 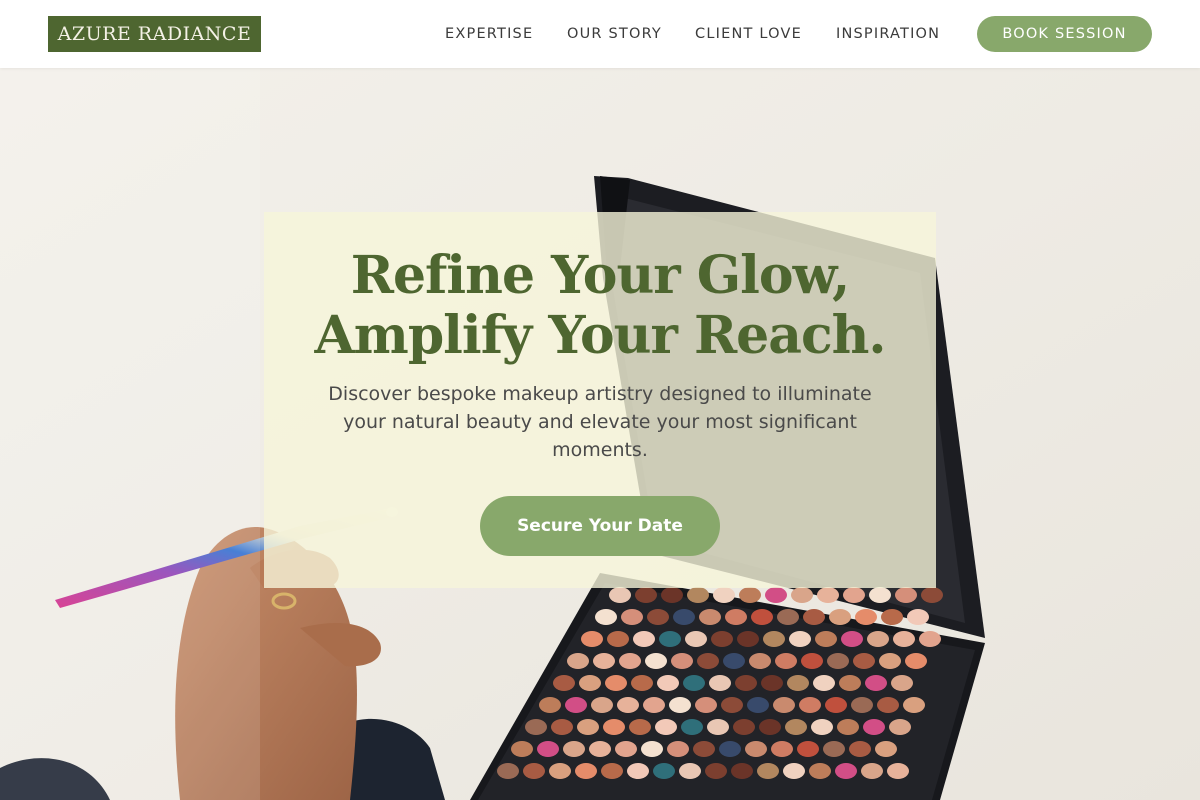 What do you see at coordinates (614, 34) in the screenshot?
I see `nav-link-our-story: OUR STORY` at bounding box center [614, 34].